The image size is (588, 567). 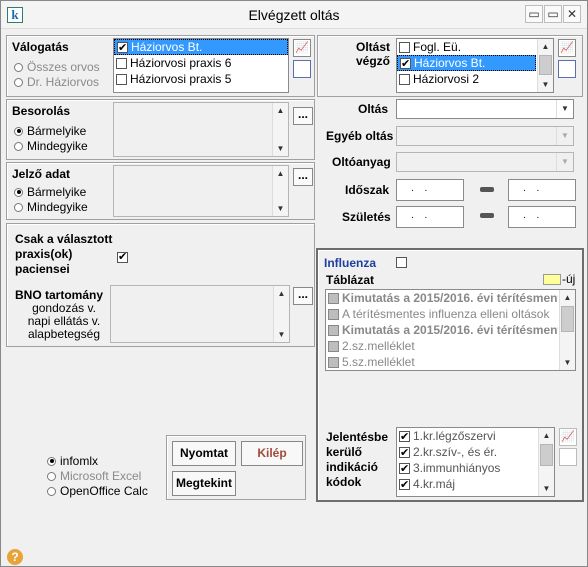 I want to click on list-item: 4.kr.máj, so click(x=467, y=484).